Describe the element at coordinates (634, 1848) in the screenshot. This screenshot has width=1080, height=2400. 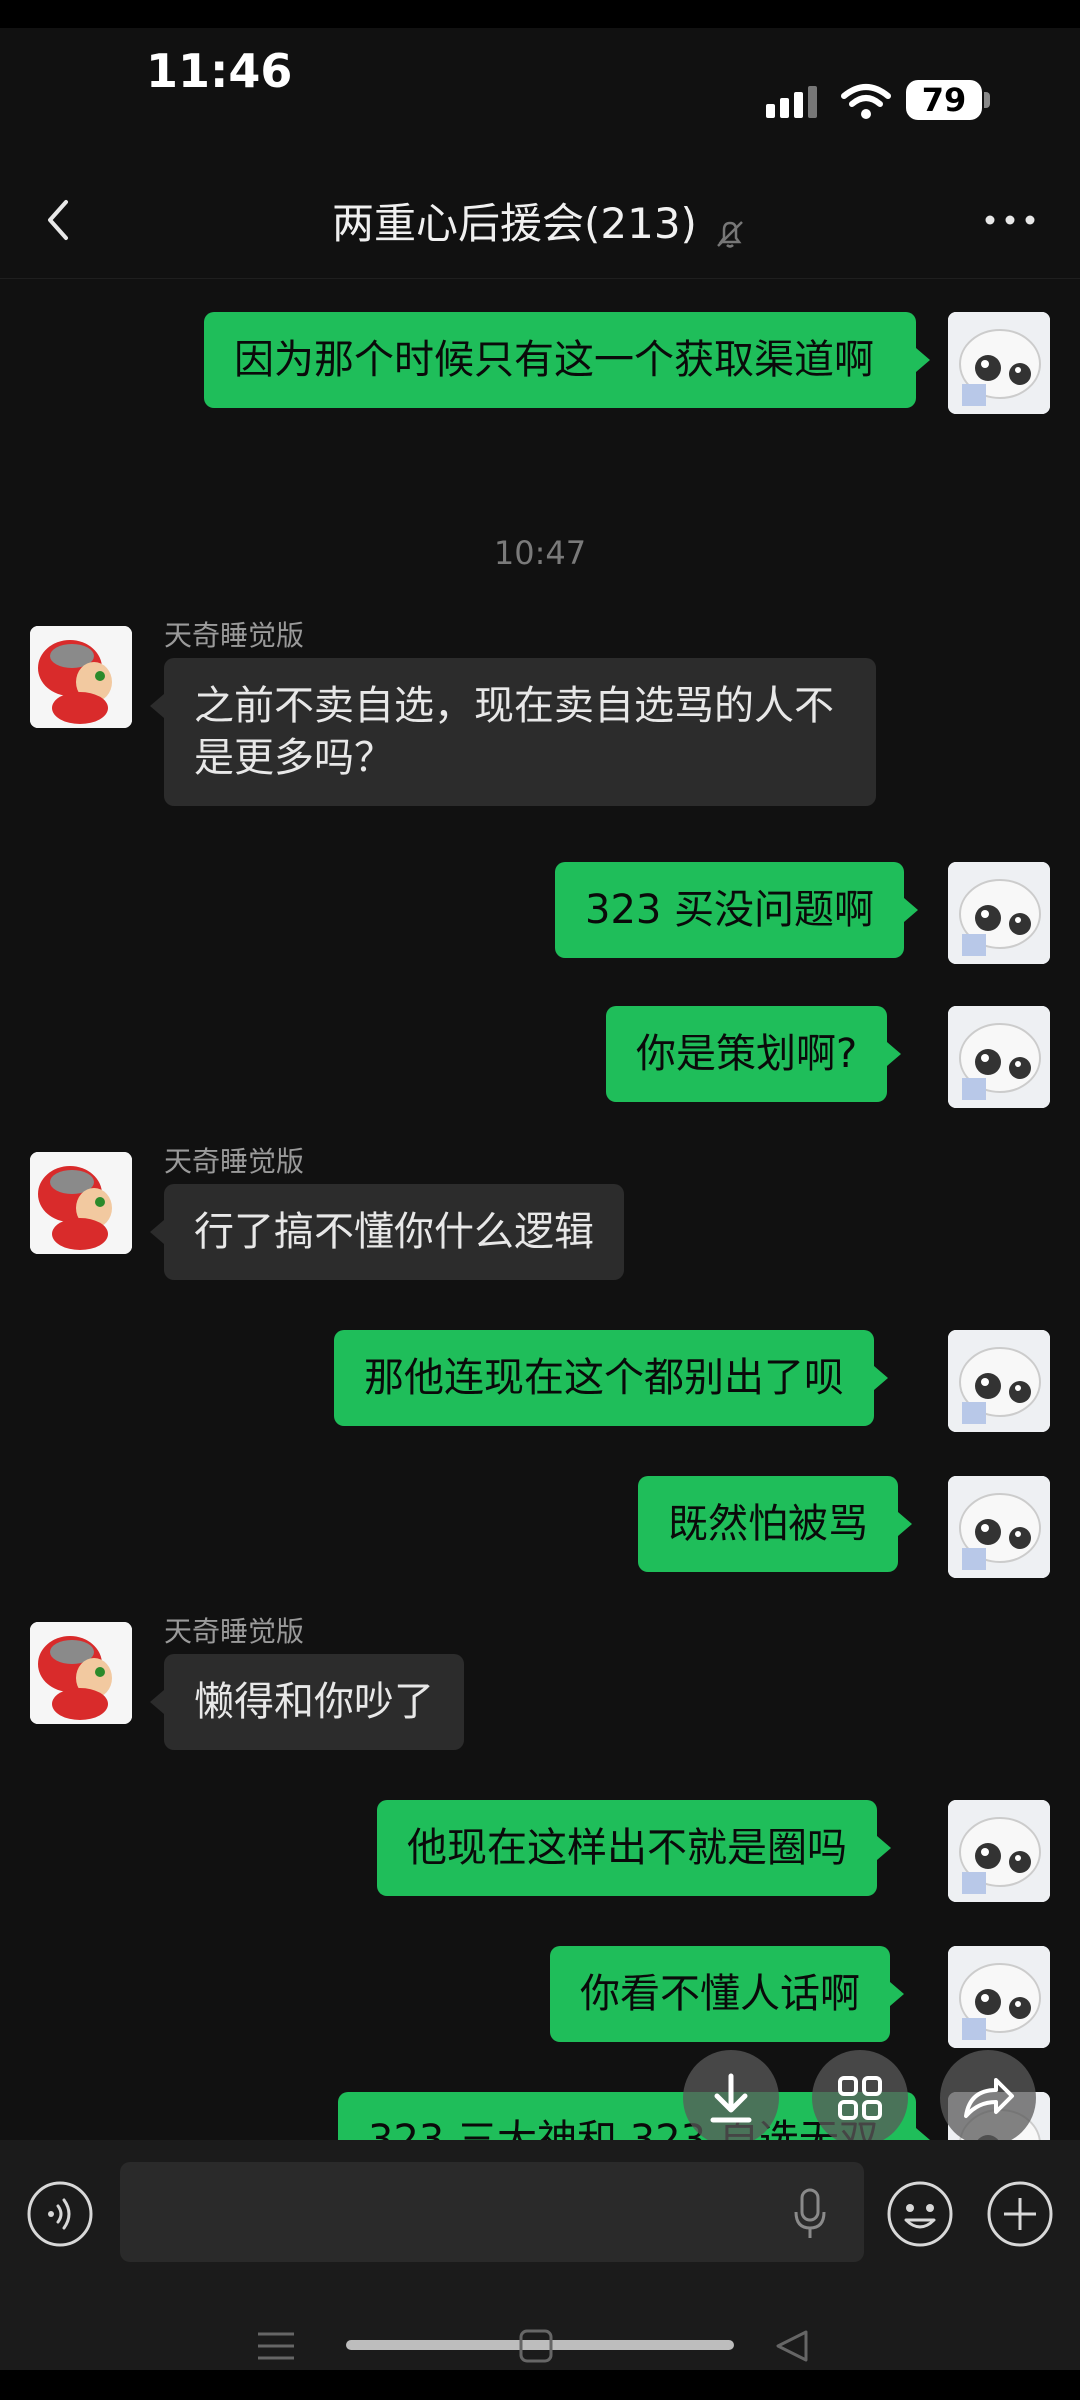
I see `message-bubble-sent: 他现在这样出不就是圈吗` at that location.